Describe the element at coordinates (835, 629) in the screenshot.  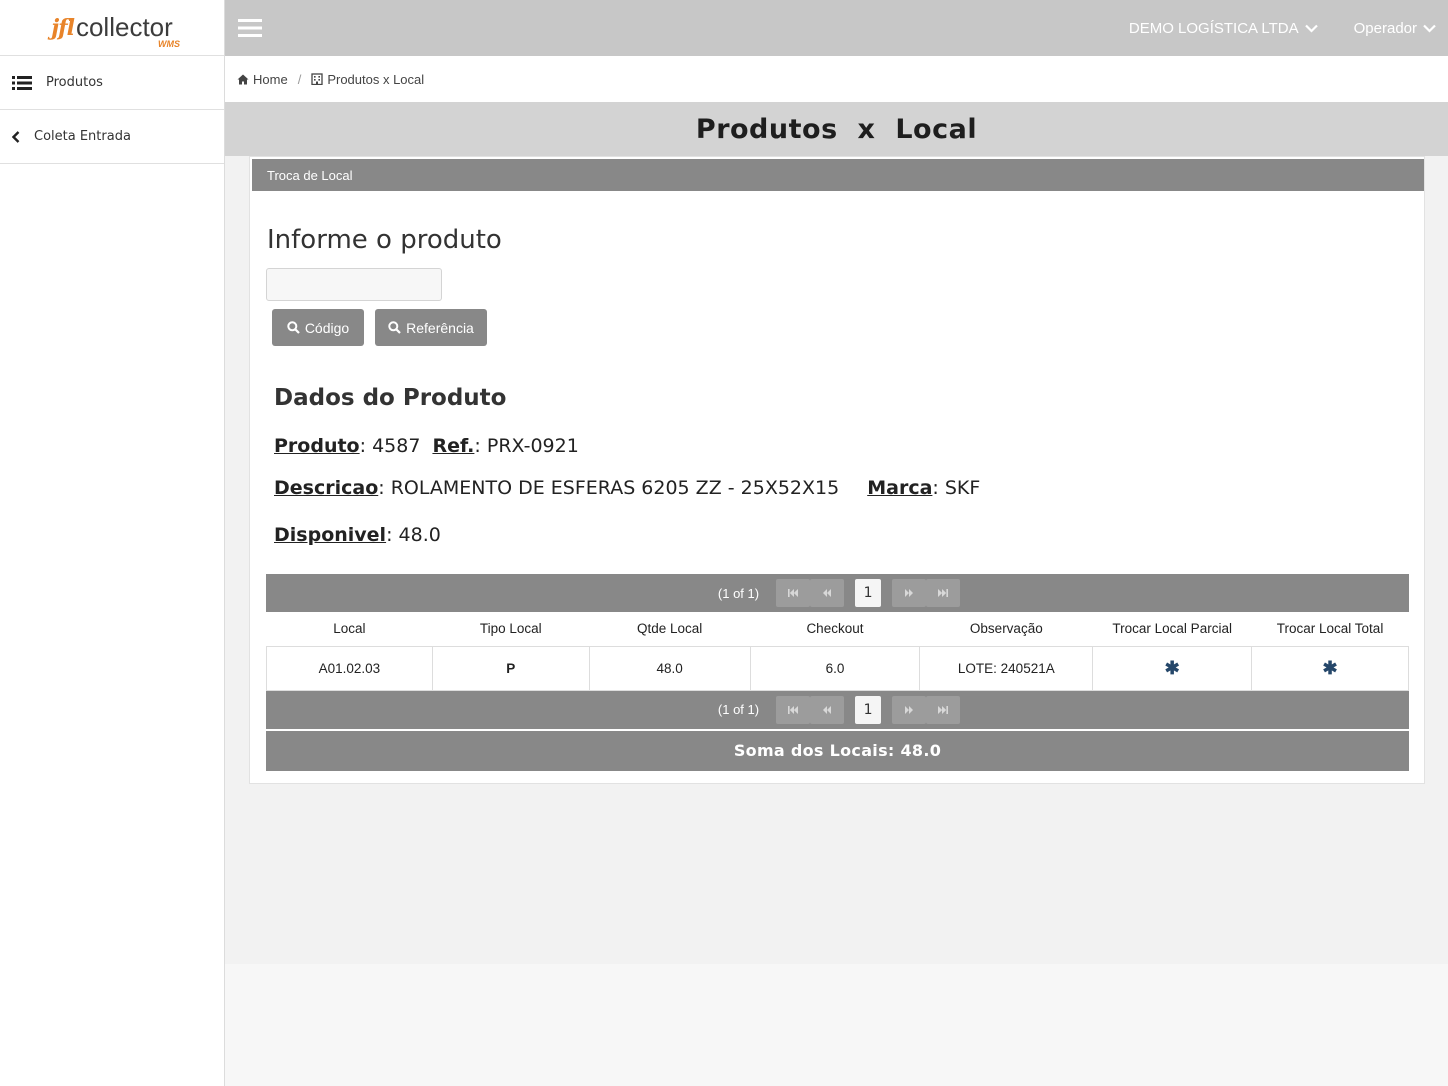
I see `col-checkout: Checkout` at that location.